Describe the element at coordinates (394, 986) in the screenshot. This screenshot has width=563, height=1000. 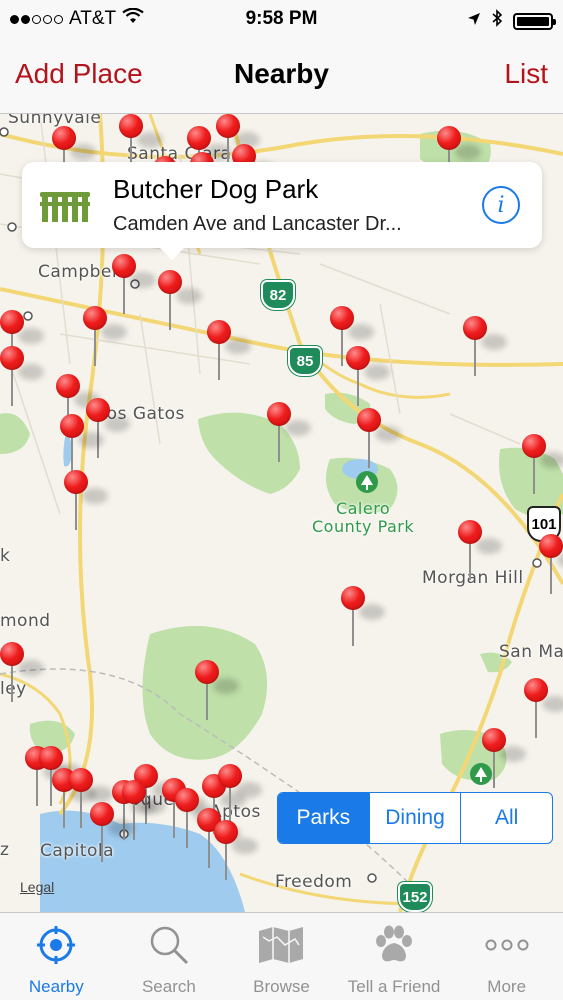
I see `tab-label-tell-a-friend: Tell a Friend` at that location.